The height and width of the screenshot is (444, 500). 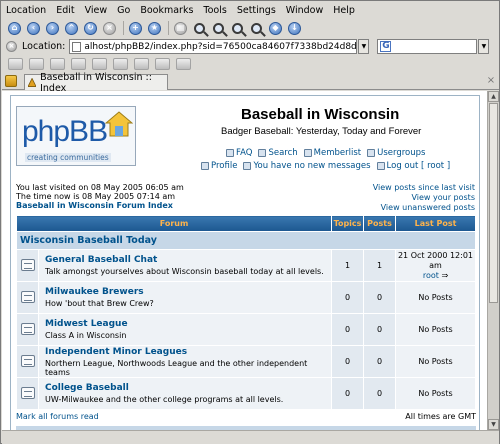 What do you see at coordinates (188, 388) in the screenshot?
I see `forum-name-link: College Baseball` at bounding box center [188, 388].